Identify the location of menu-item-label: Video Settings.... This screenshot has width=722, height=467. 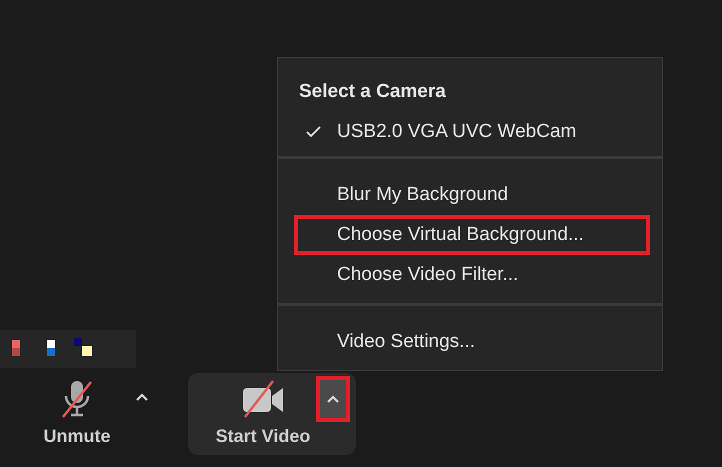
(406, 342).